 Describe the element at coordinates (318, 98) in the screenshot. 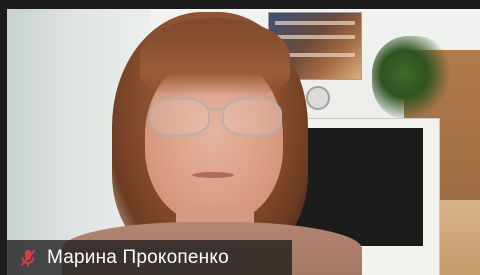

I see `wall-clock` at that location.